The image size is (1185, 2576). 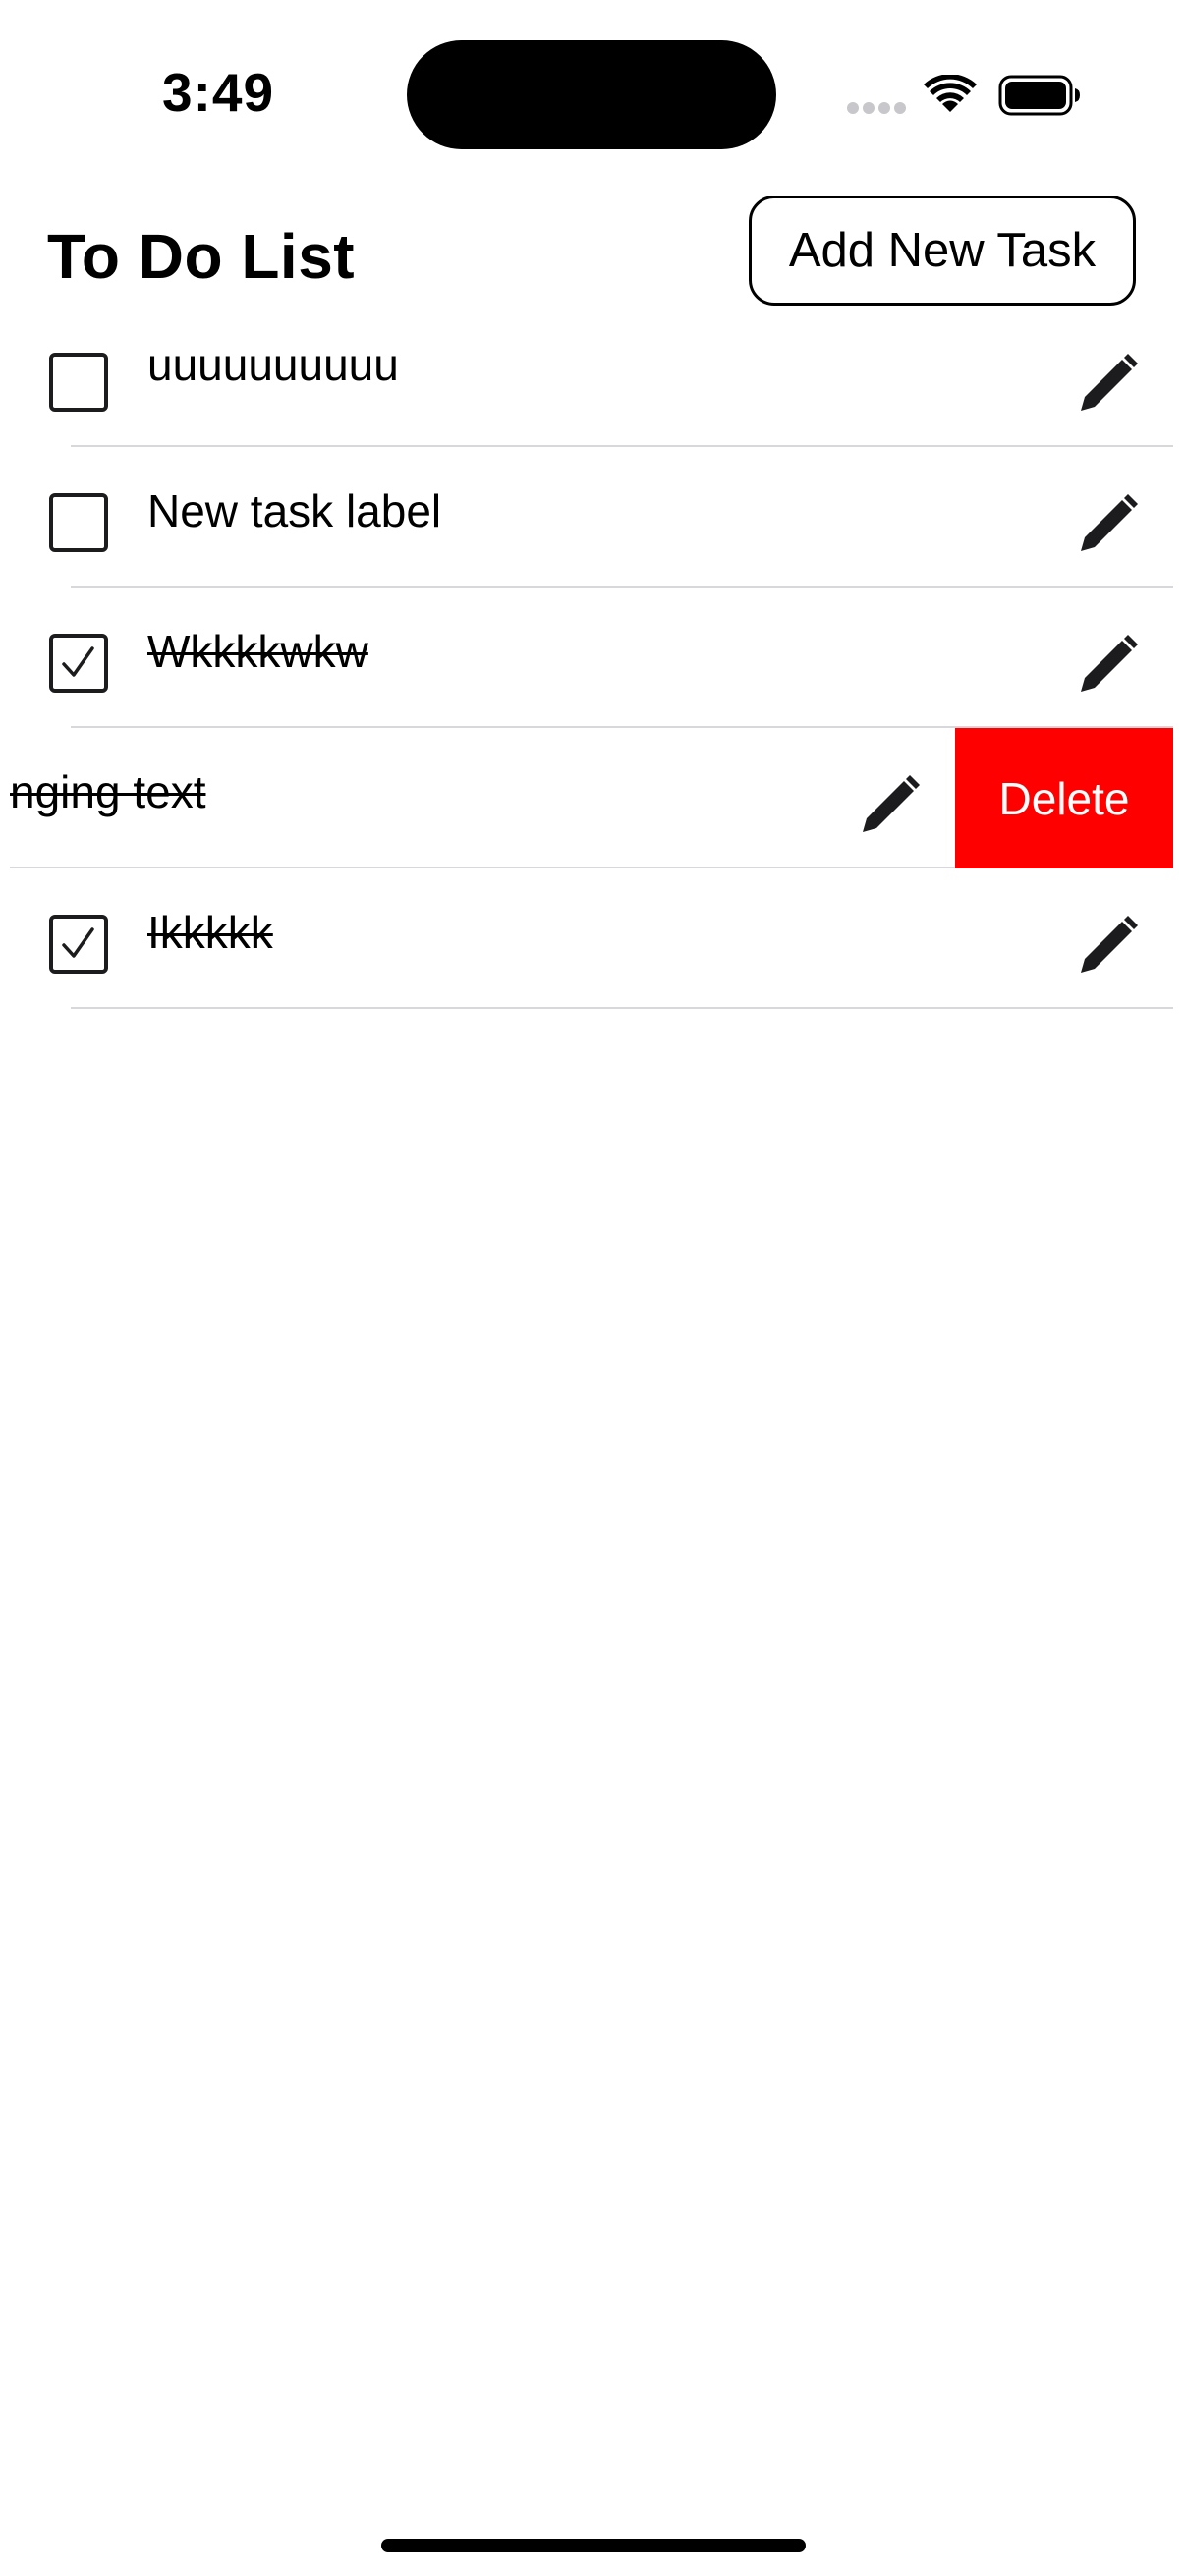 What do you see at coordinates (587, 517) in the screenshot?
I see `task-row: New task label` at bounding box center [587, 517].